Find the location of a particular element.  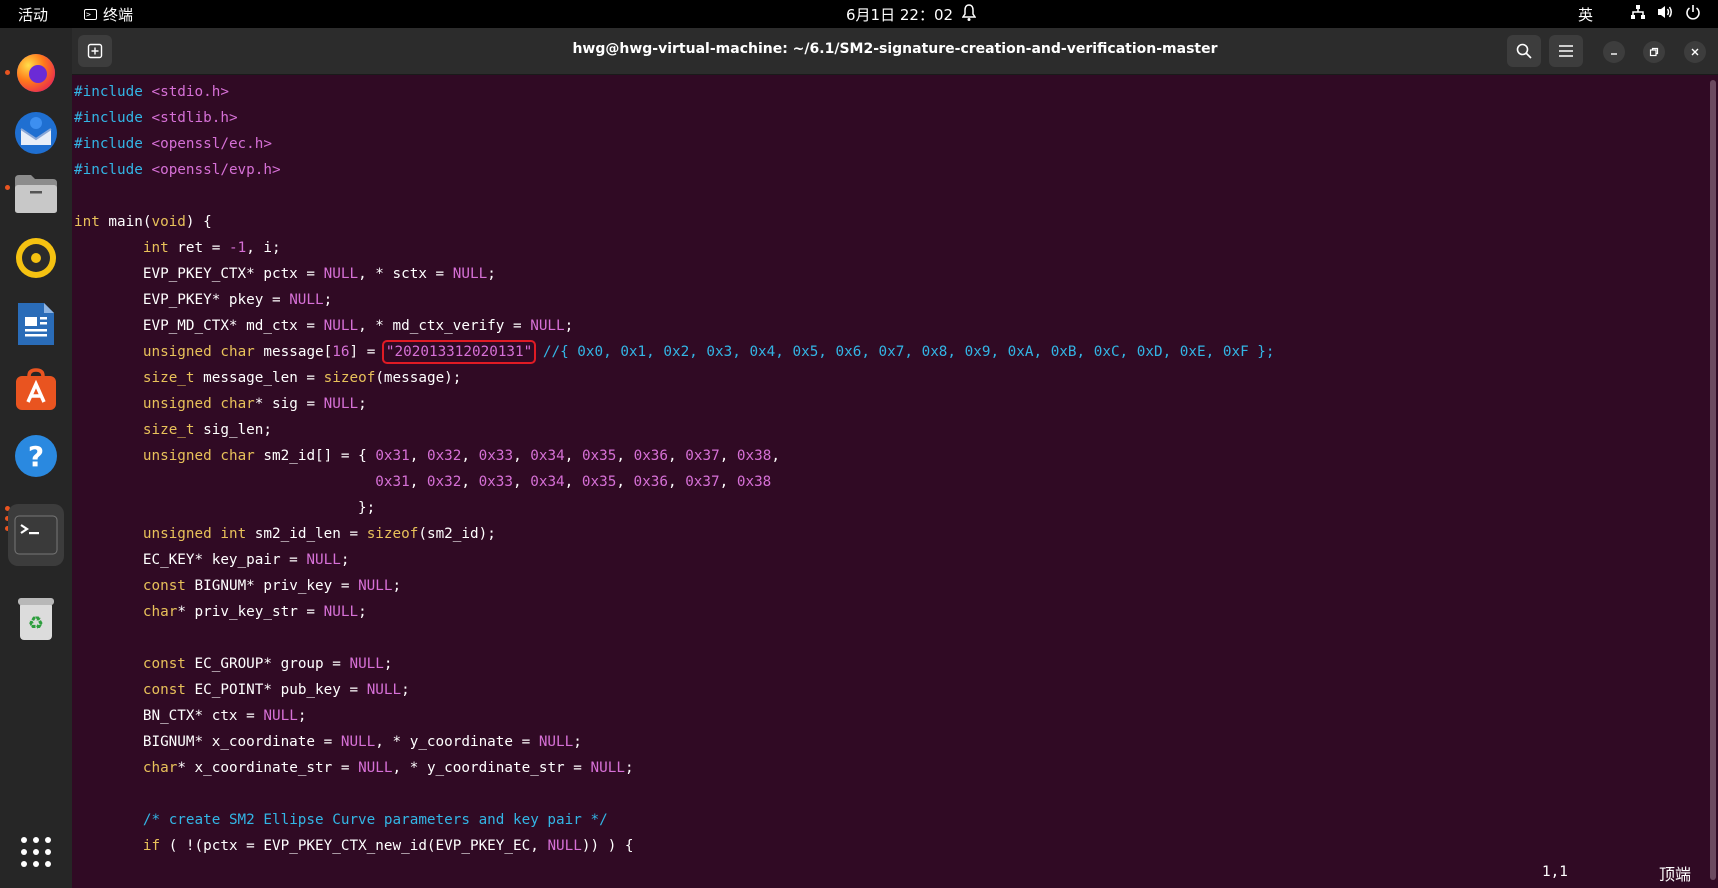

code-line: }; is located at coordinates (225, 508).